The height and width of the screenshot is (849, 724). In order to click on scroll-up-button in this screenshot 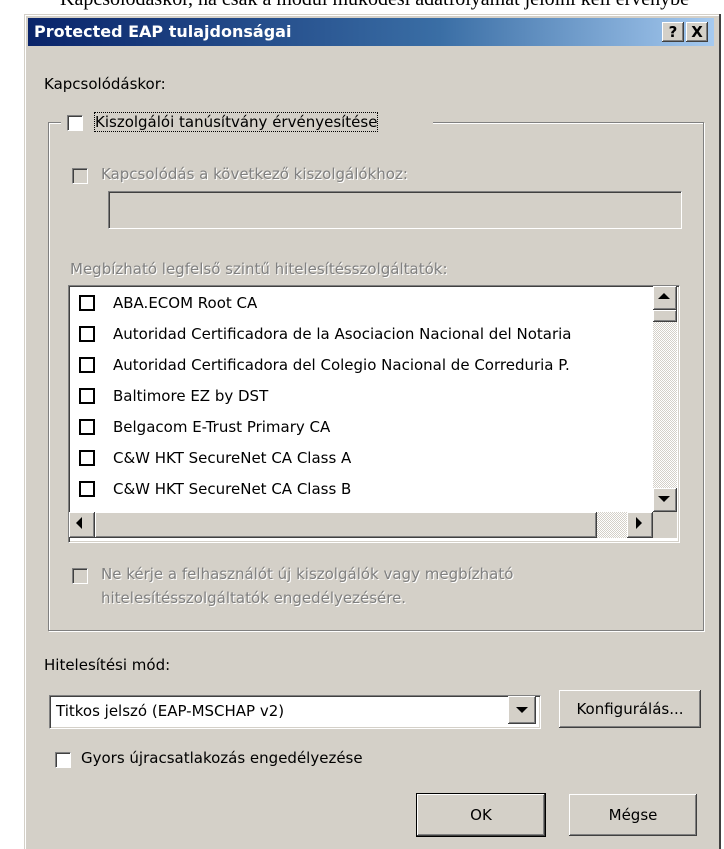, I will do `click(665, 298)`.